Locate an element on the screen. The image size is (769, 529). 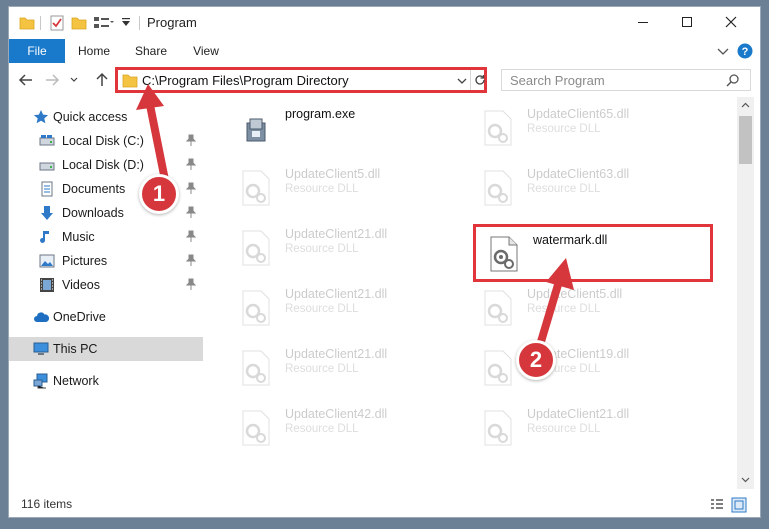
minimize-button is located at coordinates (643, 22).